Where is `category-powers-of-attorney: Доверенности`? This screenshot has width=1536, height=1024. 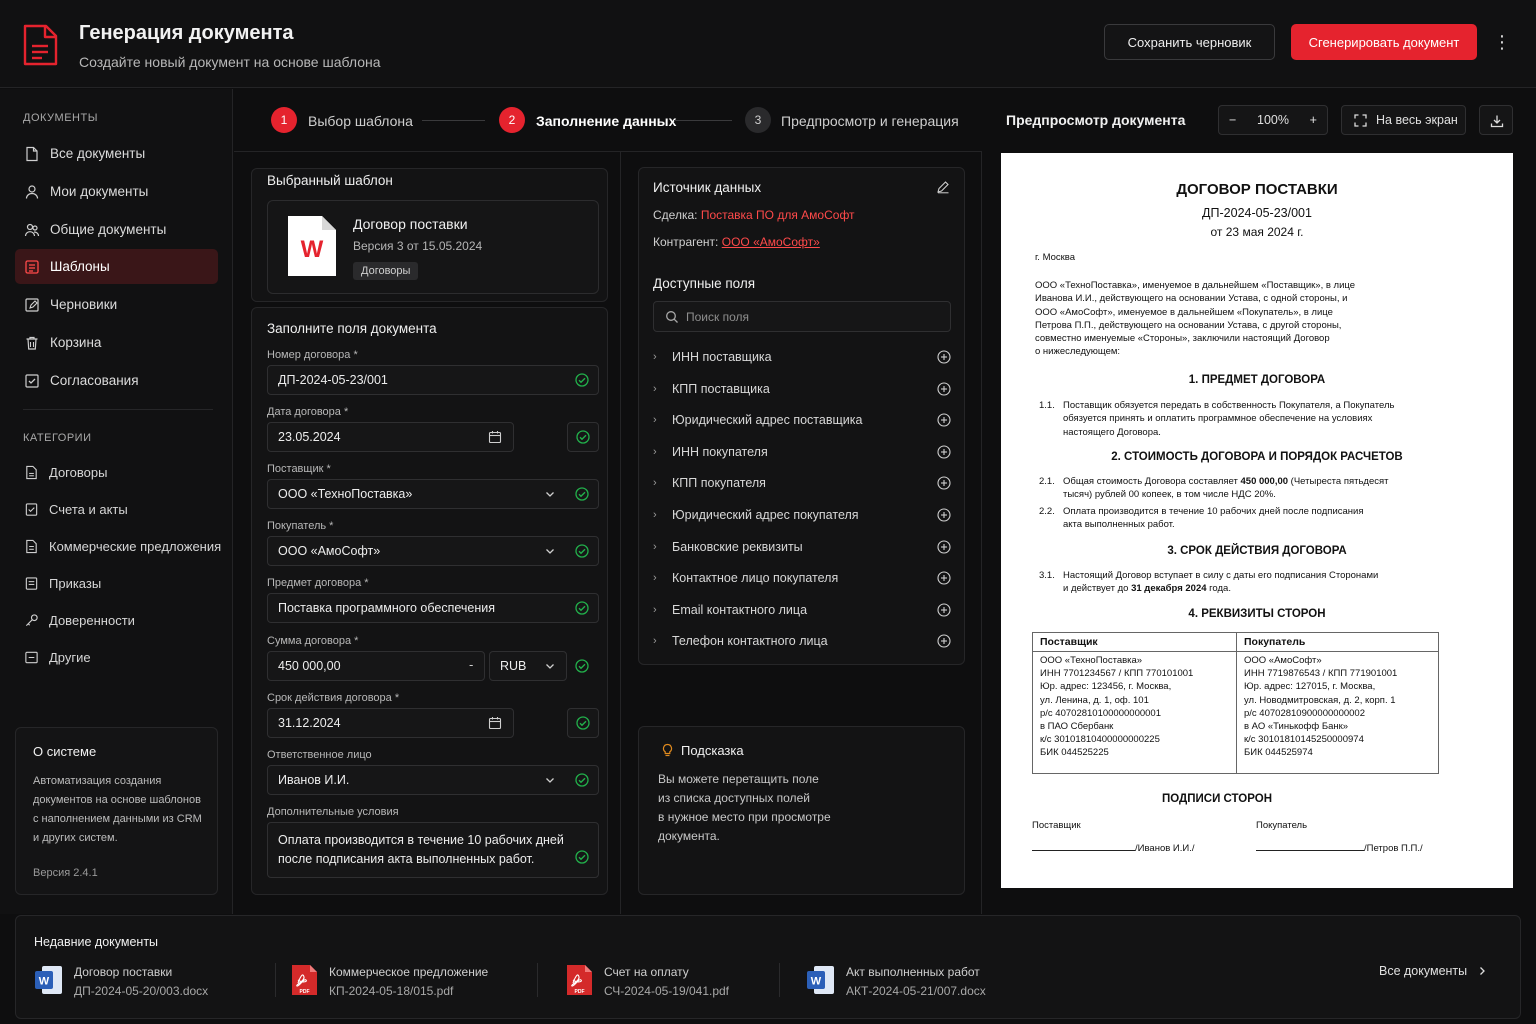 category-powers-of-attorney: Доверенности is located at coordinates (120, 620).